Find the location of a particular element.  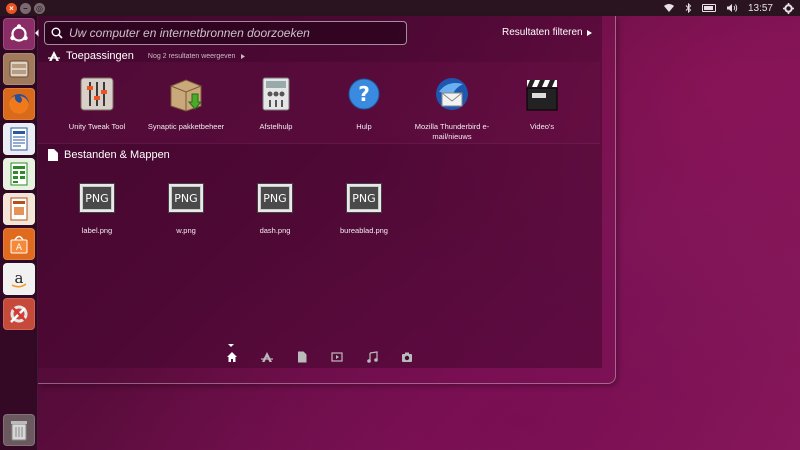

file-cabinet-icon is located at coordinates (19, 69).